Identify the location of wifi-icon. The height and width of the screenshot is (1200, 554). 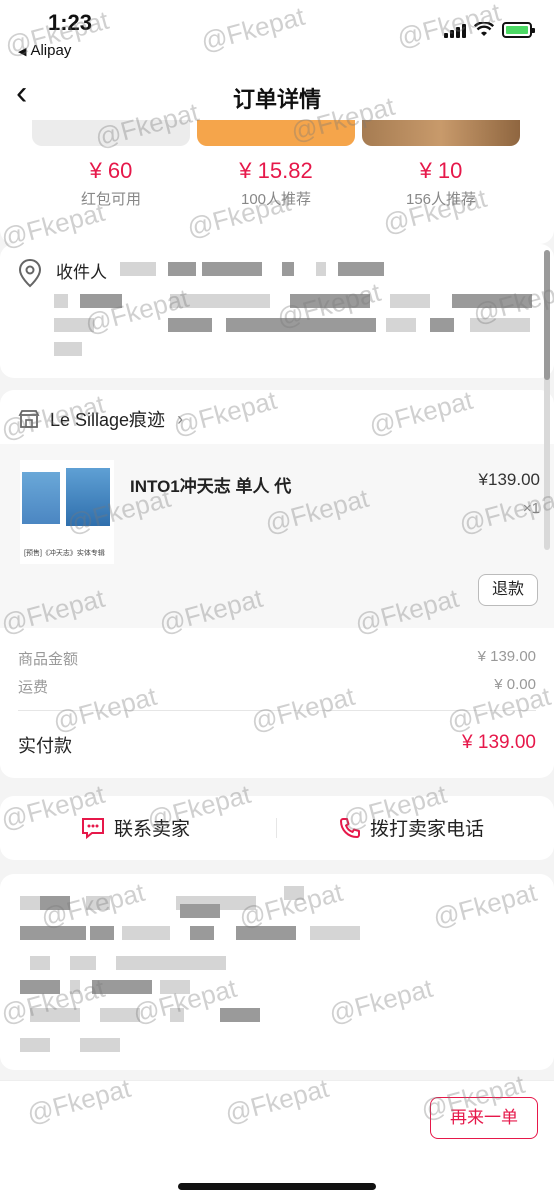
(484, 29).